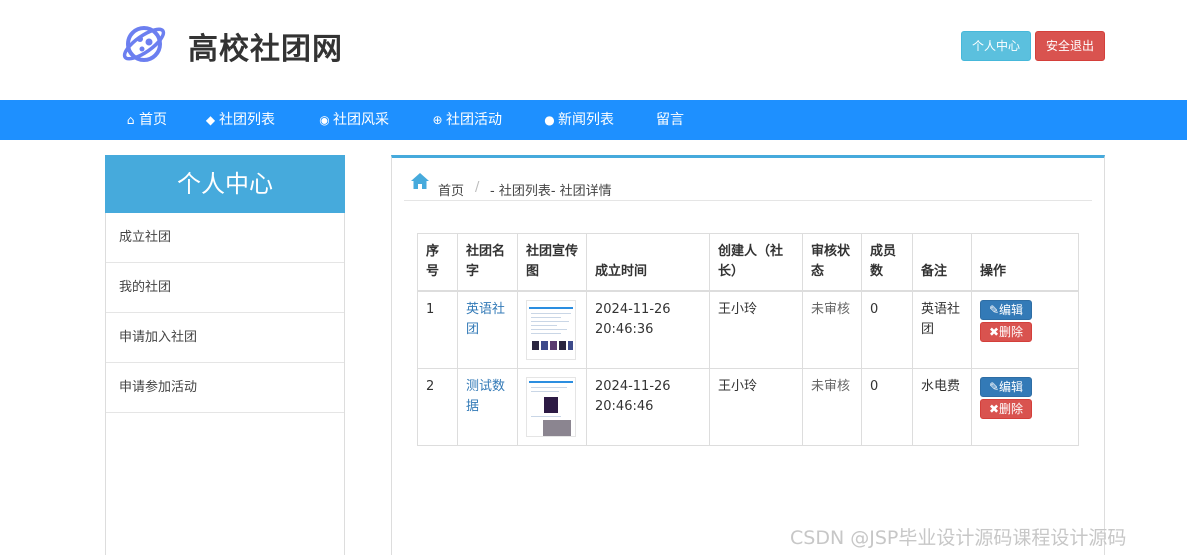  I want to click on nav-item-activities: ⊕ 社团活动, so click(466, 120).